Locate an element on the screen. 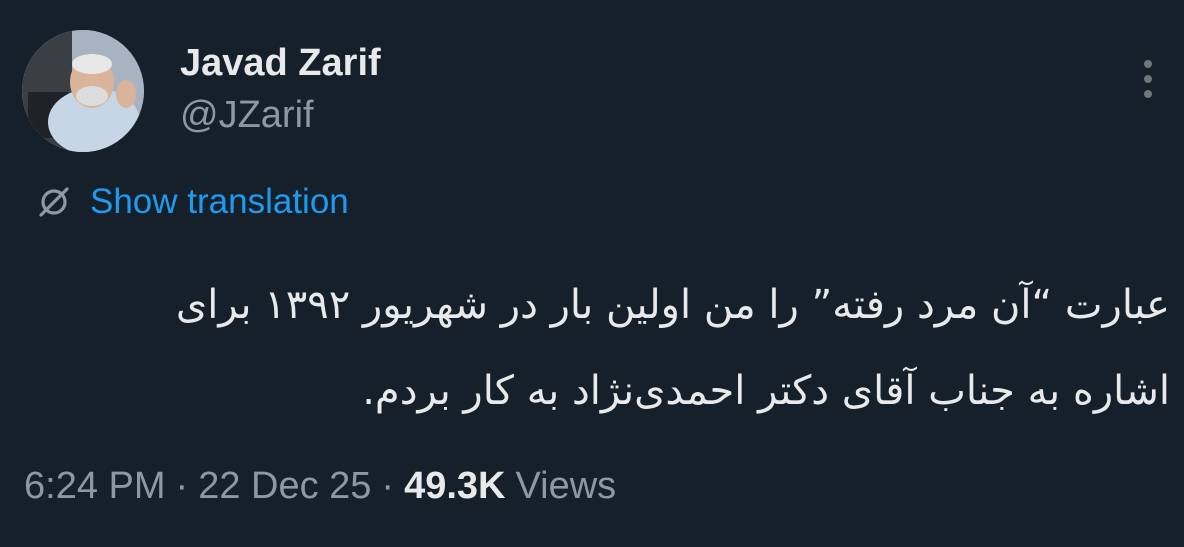 Image resolution: width=1184 pixels, height=547 pixels. author-display-name: Javad Zarif is located at coordinates (280, 63).